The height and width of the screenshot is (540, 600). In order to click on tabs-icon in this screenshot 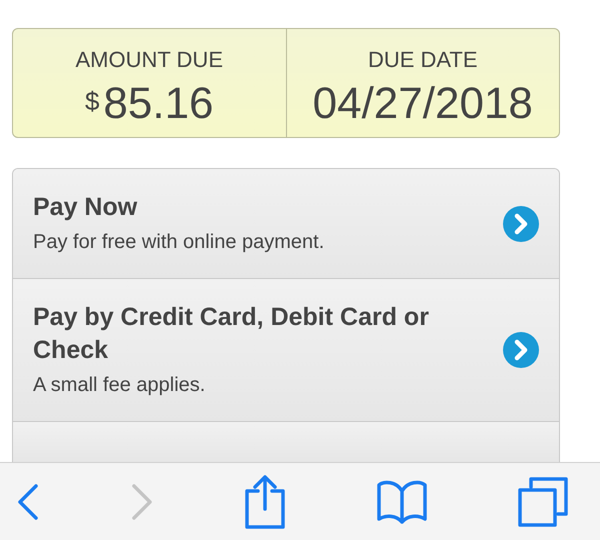, I will do `click(543, 501)`.